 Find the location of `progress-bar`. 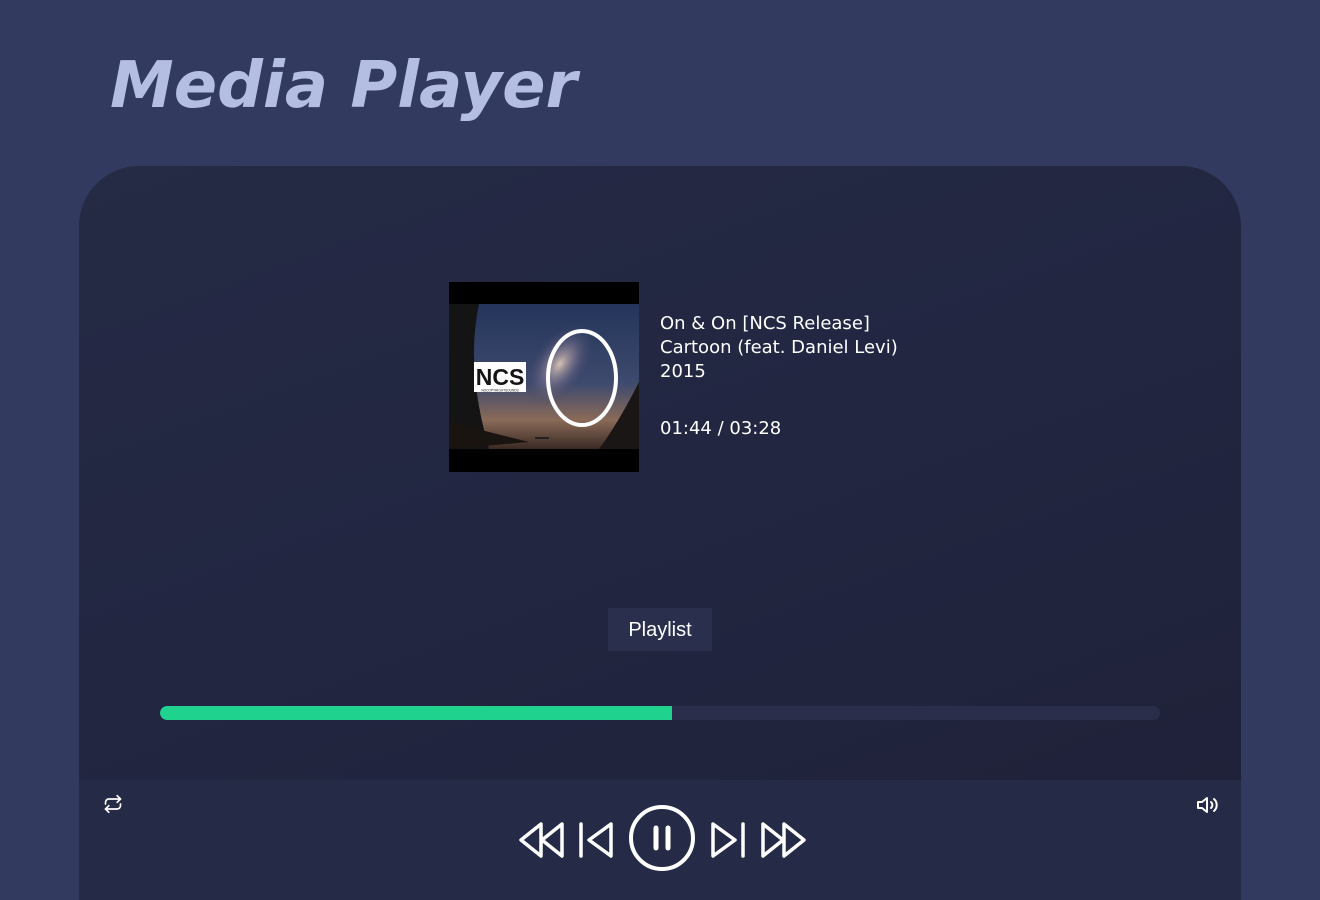

progress-bar is located at coordinates (660, 713).